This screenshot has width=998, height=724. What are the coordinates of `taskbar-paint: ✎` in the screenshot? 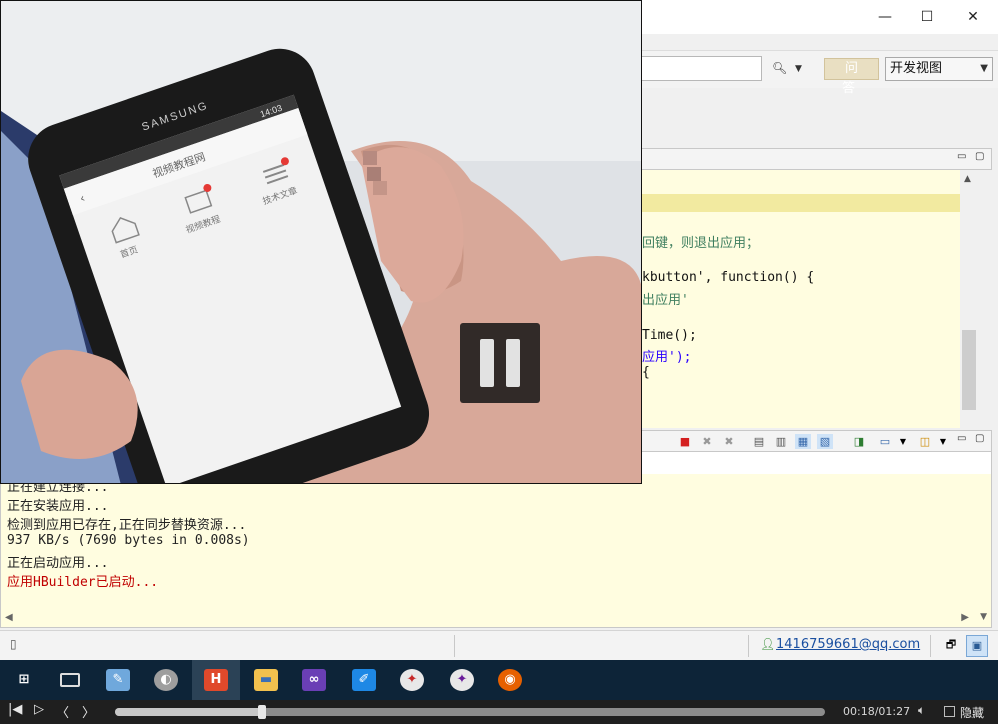 It's located at (118, 680).